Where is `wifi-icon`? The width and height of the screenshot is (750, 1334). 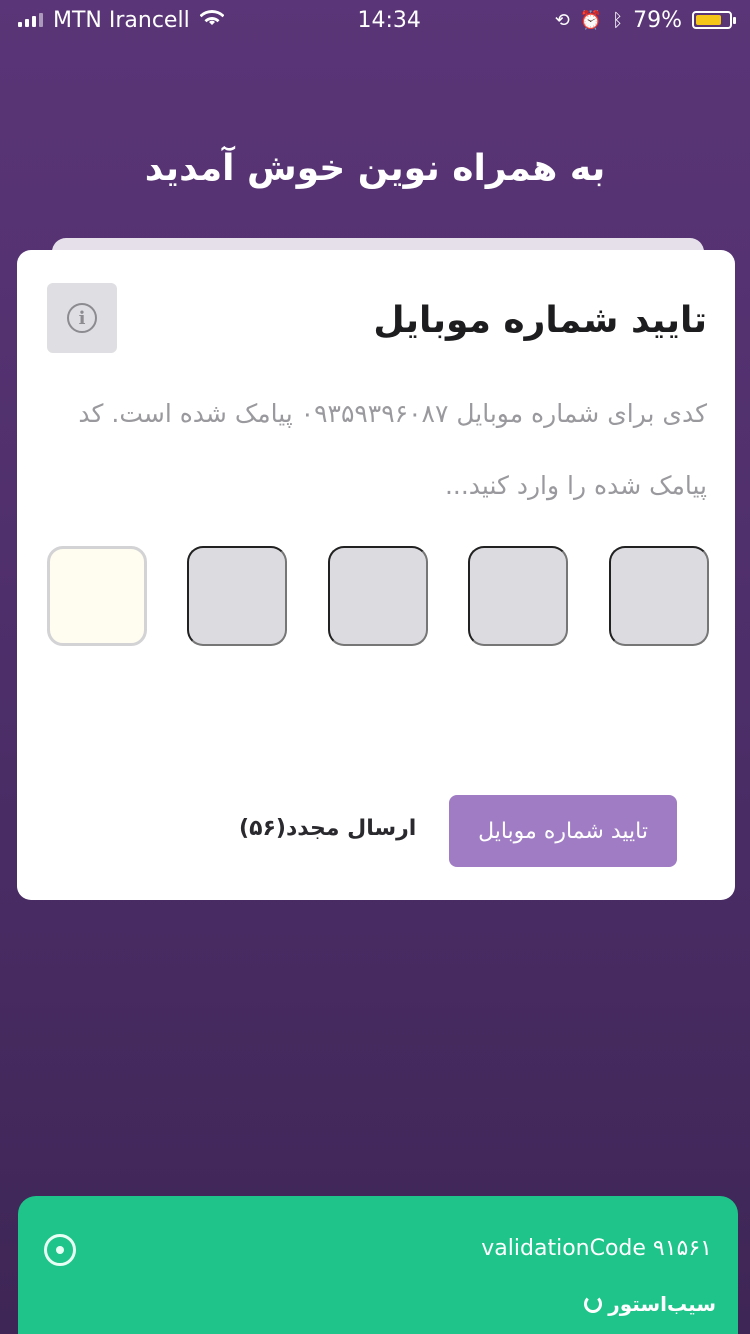
wifi-icon is located at coordinates (212, 20).